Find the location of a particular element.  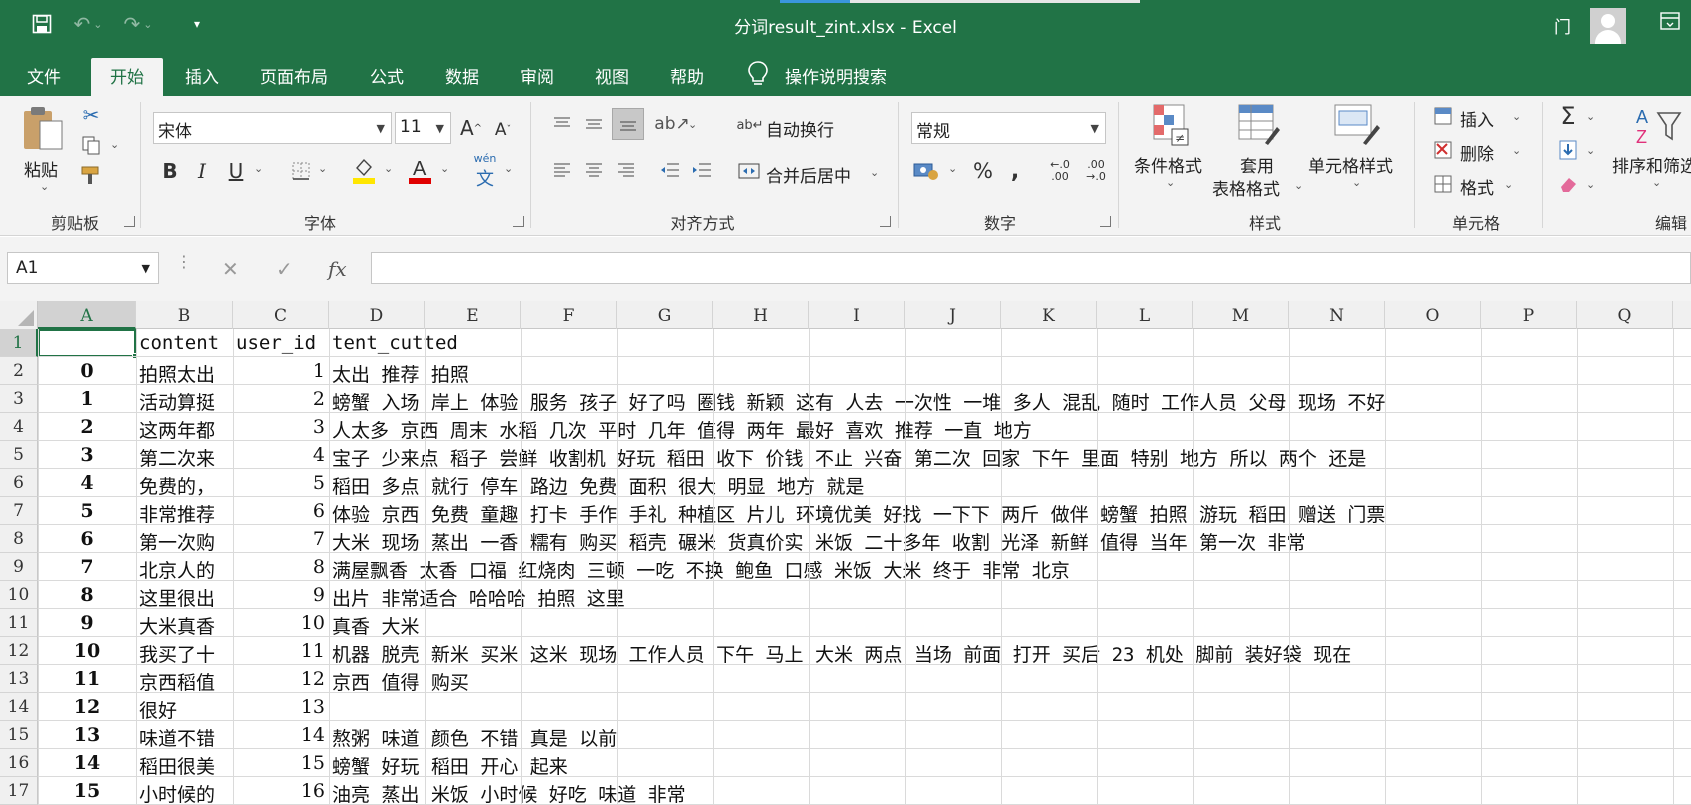

clipboard-launcher-icon is located at coordinates (129, 221).